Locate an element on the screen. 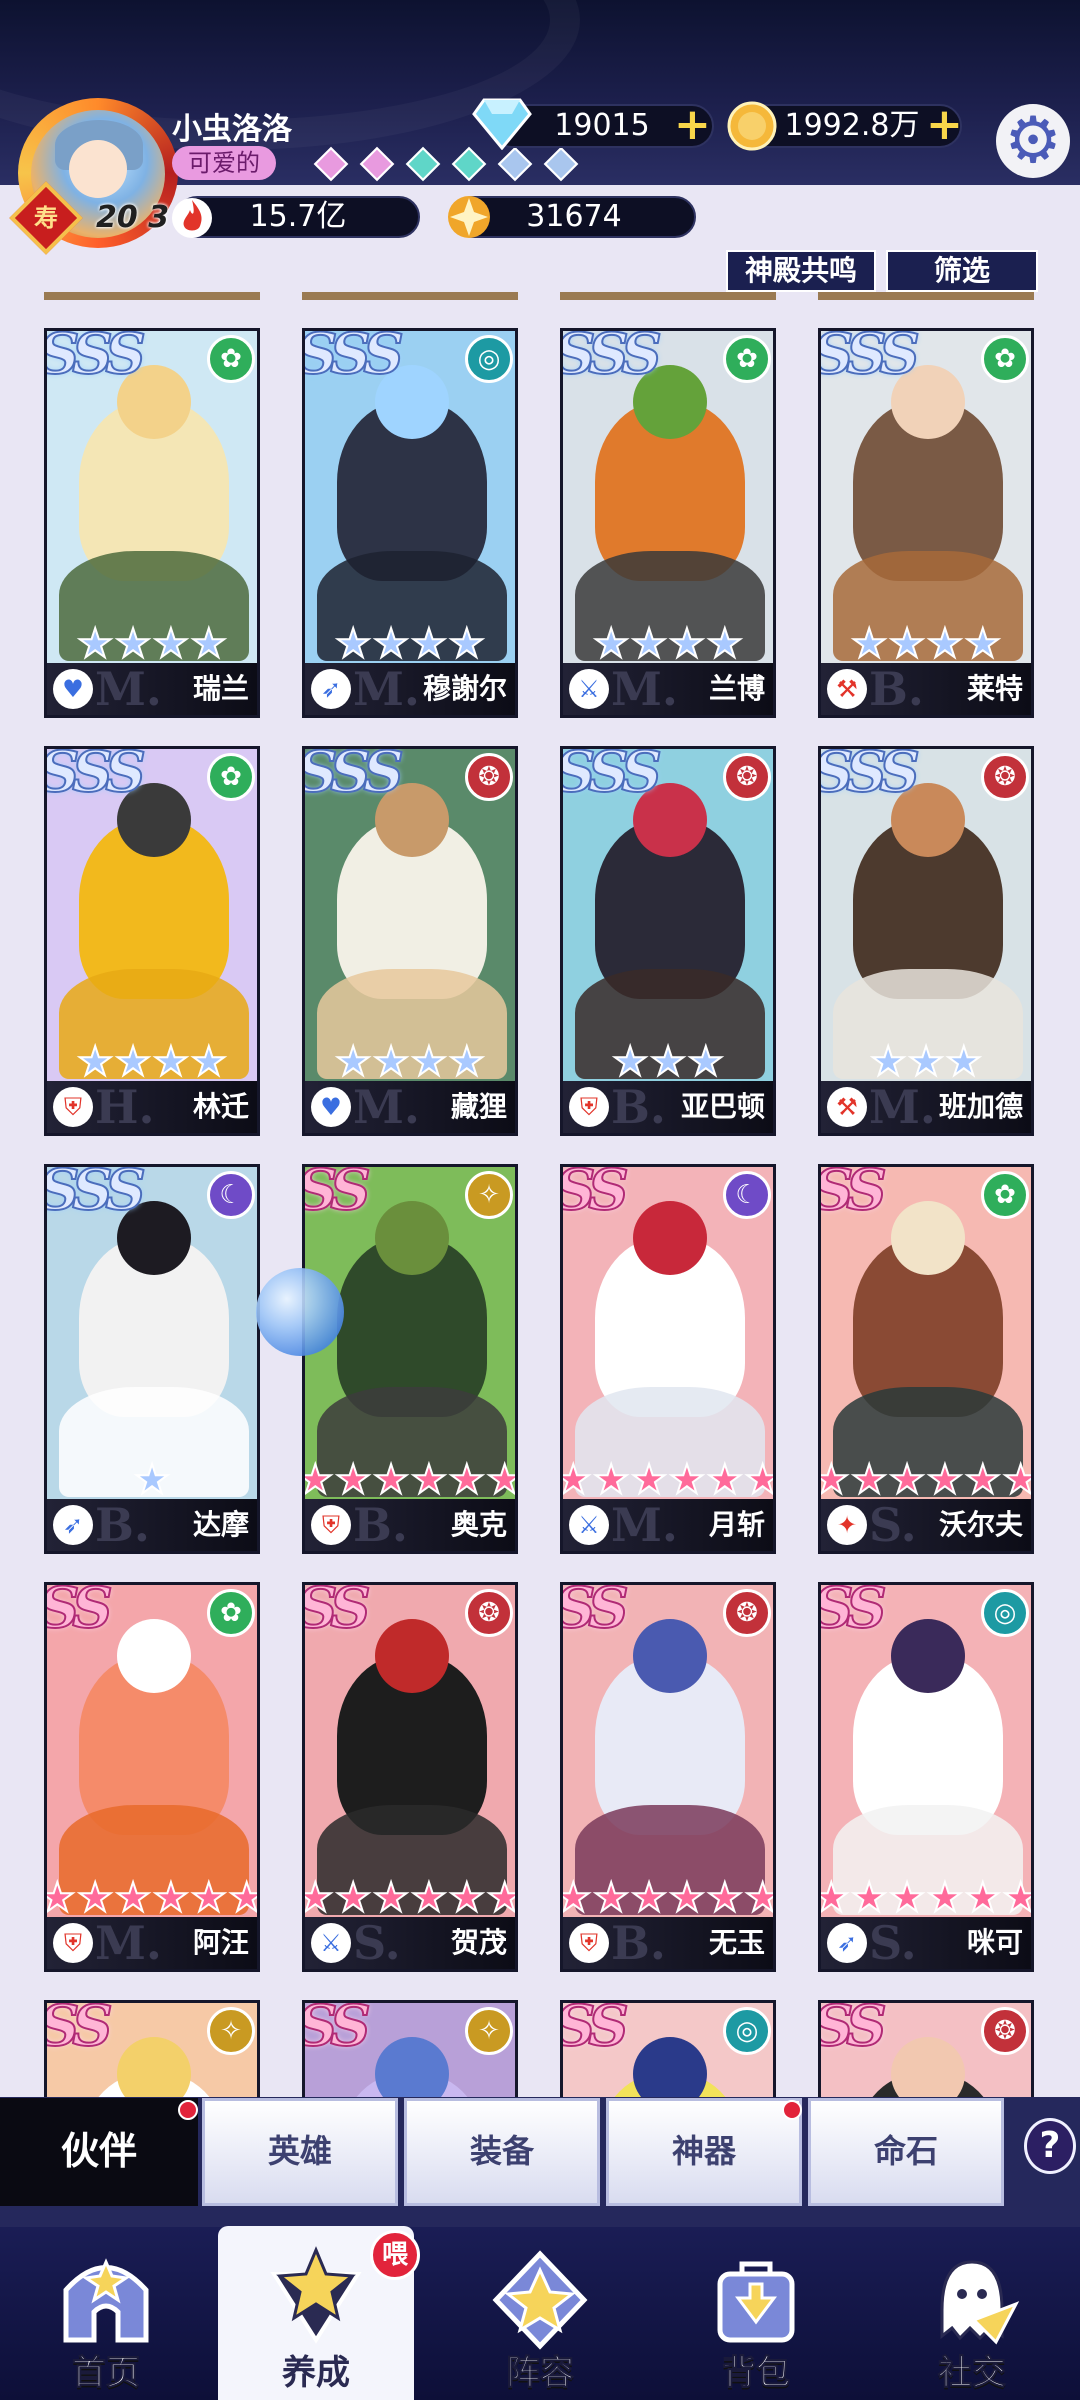 This screenshot has width=1080, height=2400. hero-card: SSS ☾ ★ ➶ B. 达摩 is located at coordinates (152, 1359).